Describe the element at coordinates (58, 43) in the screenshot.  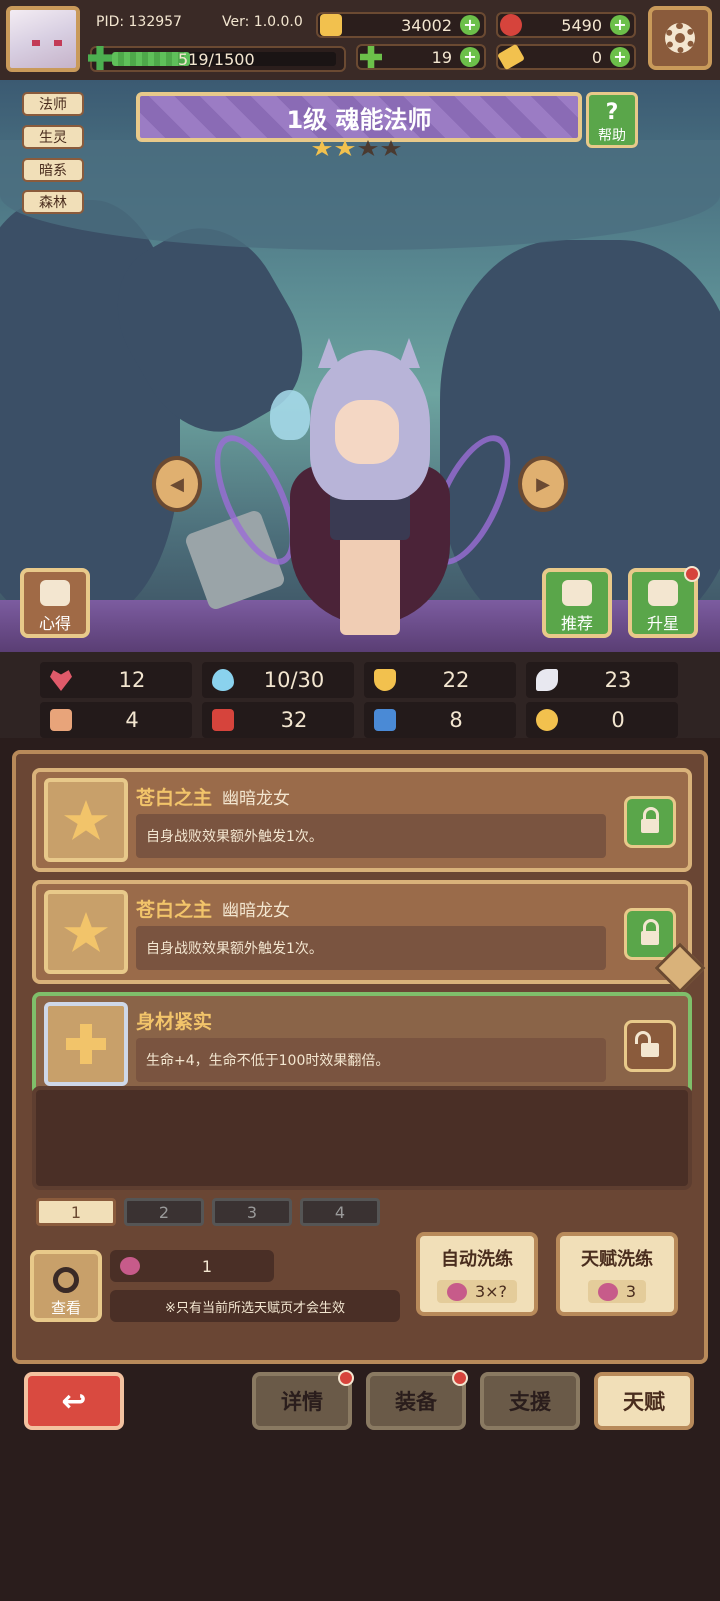
I see `avatar-eye` at that location.